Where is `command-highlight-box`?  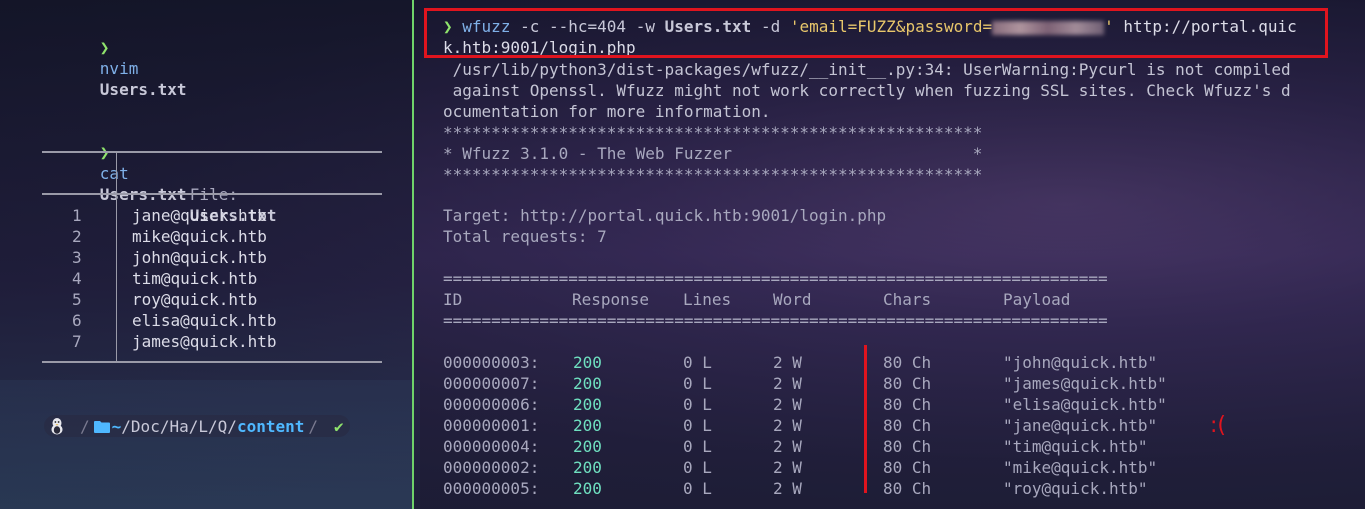 command-highlight-box is located at coordinates (876, 33).